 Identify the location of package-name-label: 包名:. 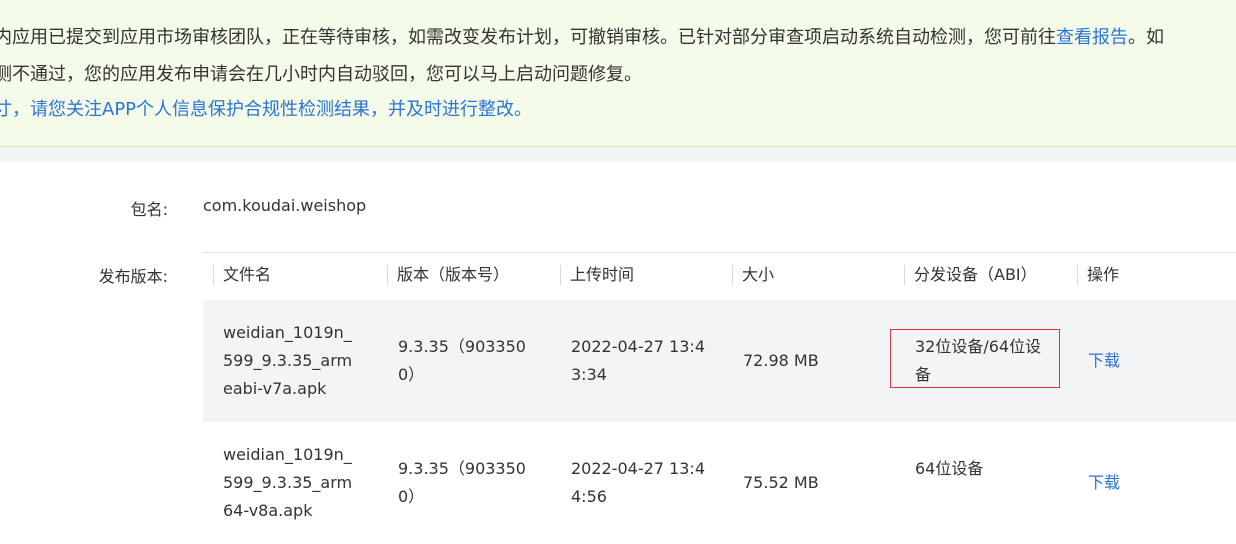
(149, 209).